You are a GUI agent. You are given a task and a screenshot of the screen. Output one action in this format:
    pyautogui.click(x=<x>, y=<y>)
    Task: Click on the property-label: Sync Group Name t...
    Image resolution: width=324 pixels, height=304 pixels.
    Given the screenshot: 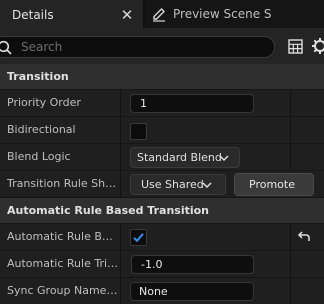 What is the action you would take?
    pyautogui.click(x=63, y=290)
    